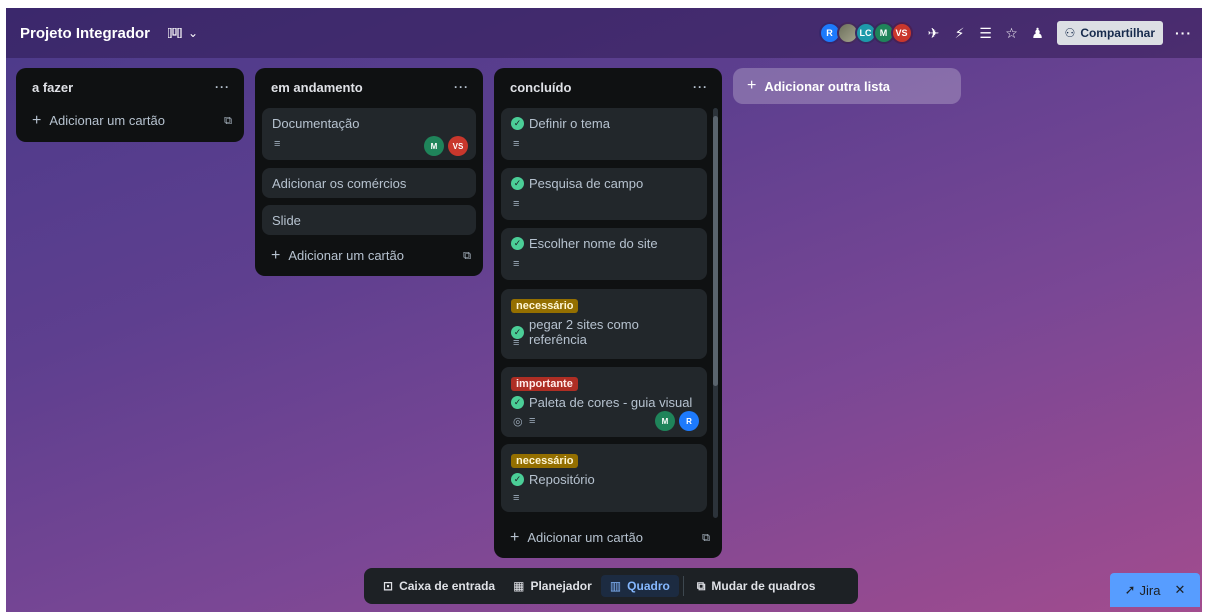  I want to click on card-title: Escolher nome do site, so click(593, 243).